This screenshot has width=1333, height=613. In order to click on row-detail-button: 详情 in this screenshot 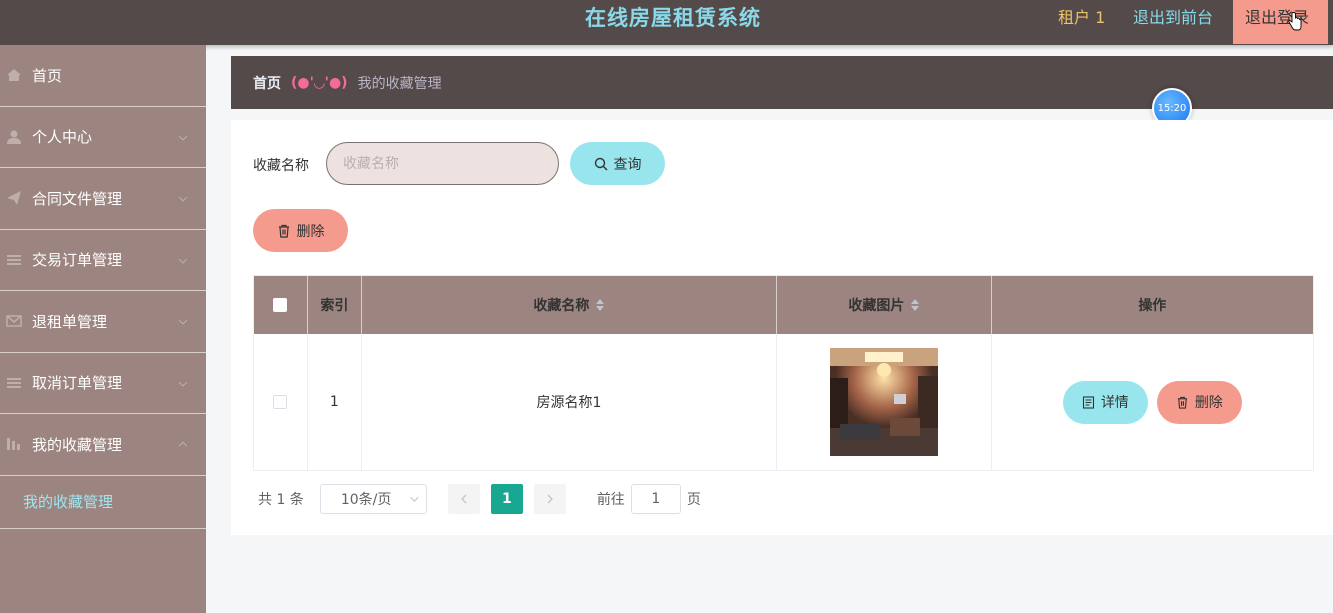, I will do `click(1105, 402)`.